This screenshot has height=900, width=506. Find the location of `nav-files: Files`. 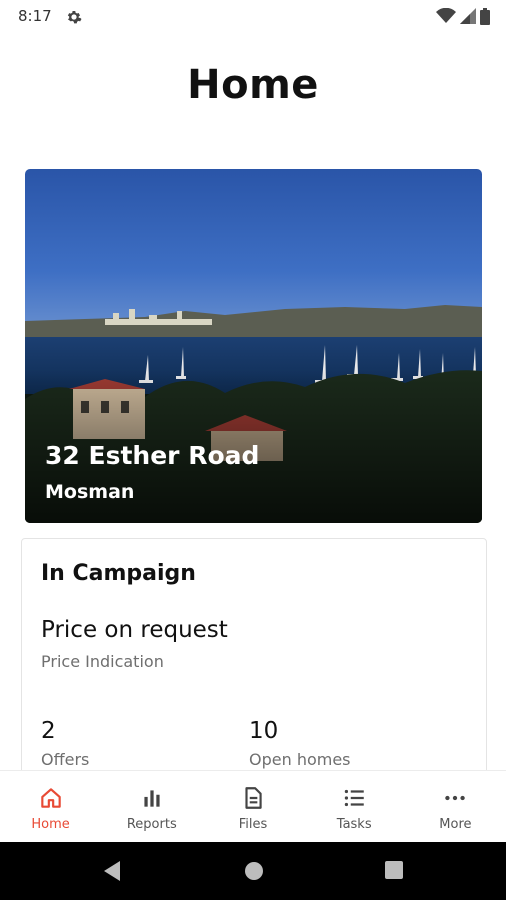

nav-files: Files is located at coordinates (252, 806).